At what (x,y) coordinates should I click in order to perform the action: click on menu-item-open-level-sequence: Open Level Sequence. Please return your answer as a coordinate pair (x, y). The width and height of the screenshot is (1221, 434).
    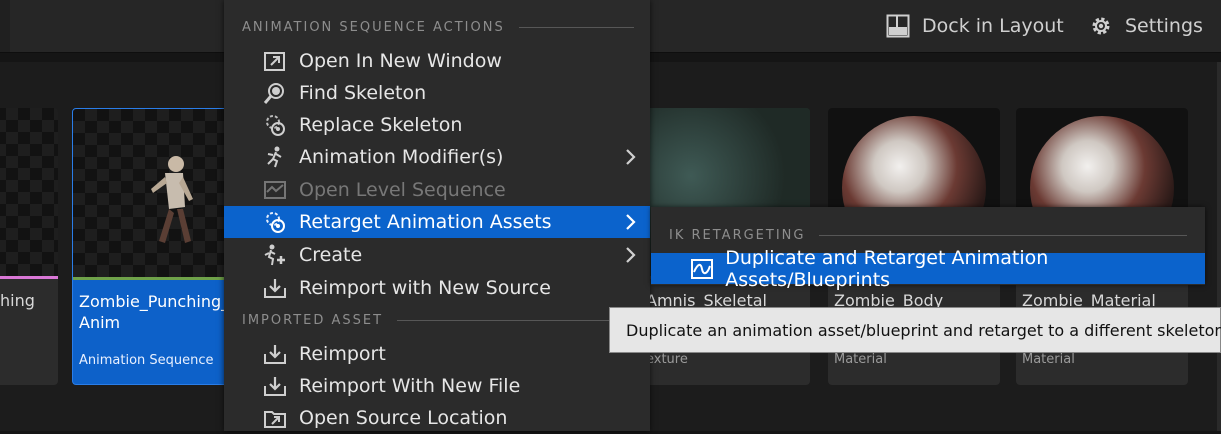
    Looking at the image, I should click on (437, 190).